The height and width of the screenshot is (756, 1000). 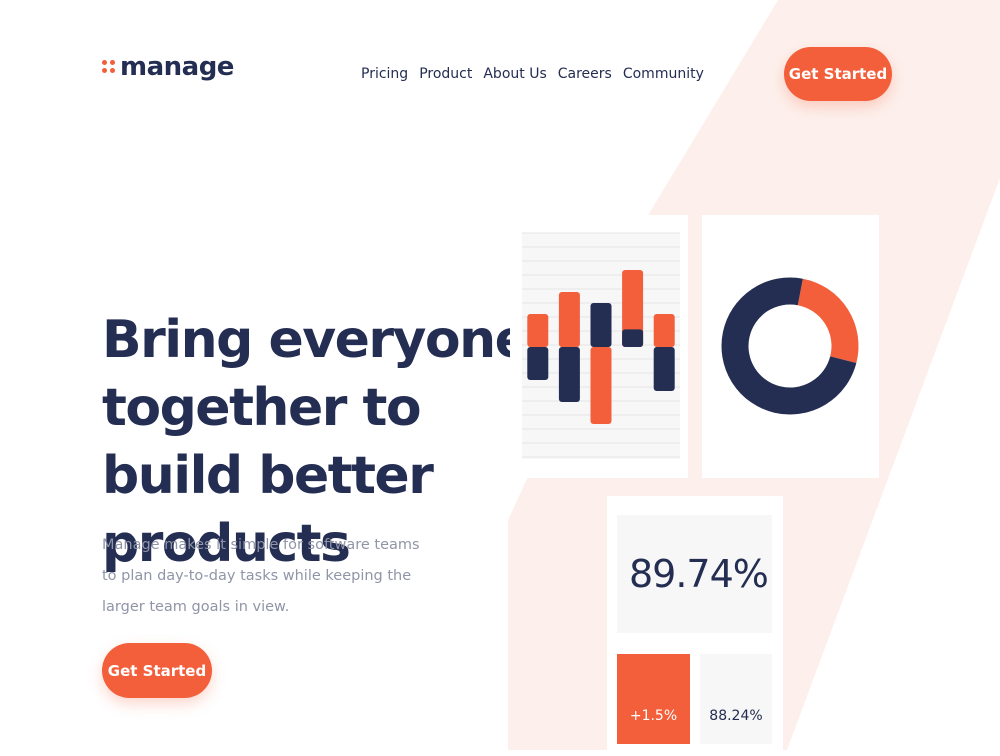 What do you see at coordinates (384, 74) in the screenshot?
I see `nav-link-pricing: Pricing` at bounding box center [384, 74].